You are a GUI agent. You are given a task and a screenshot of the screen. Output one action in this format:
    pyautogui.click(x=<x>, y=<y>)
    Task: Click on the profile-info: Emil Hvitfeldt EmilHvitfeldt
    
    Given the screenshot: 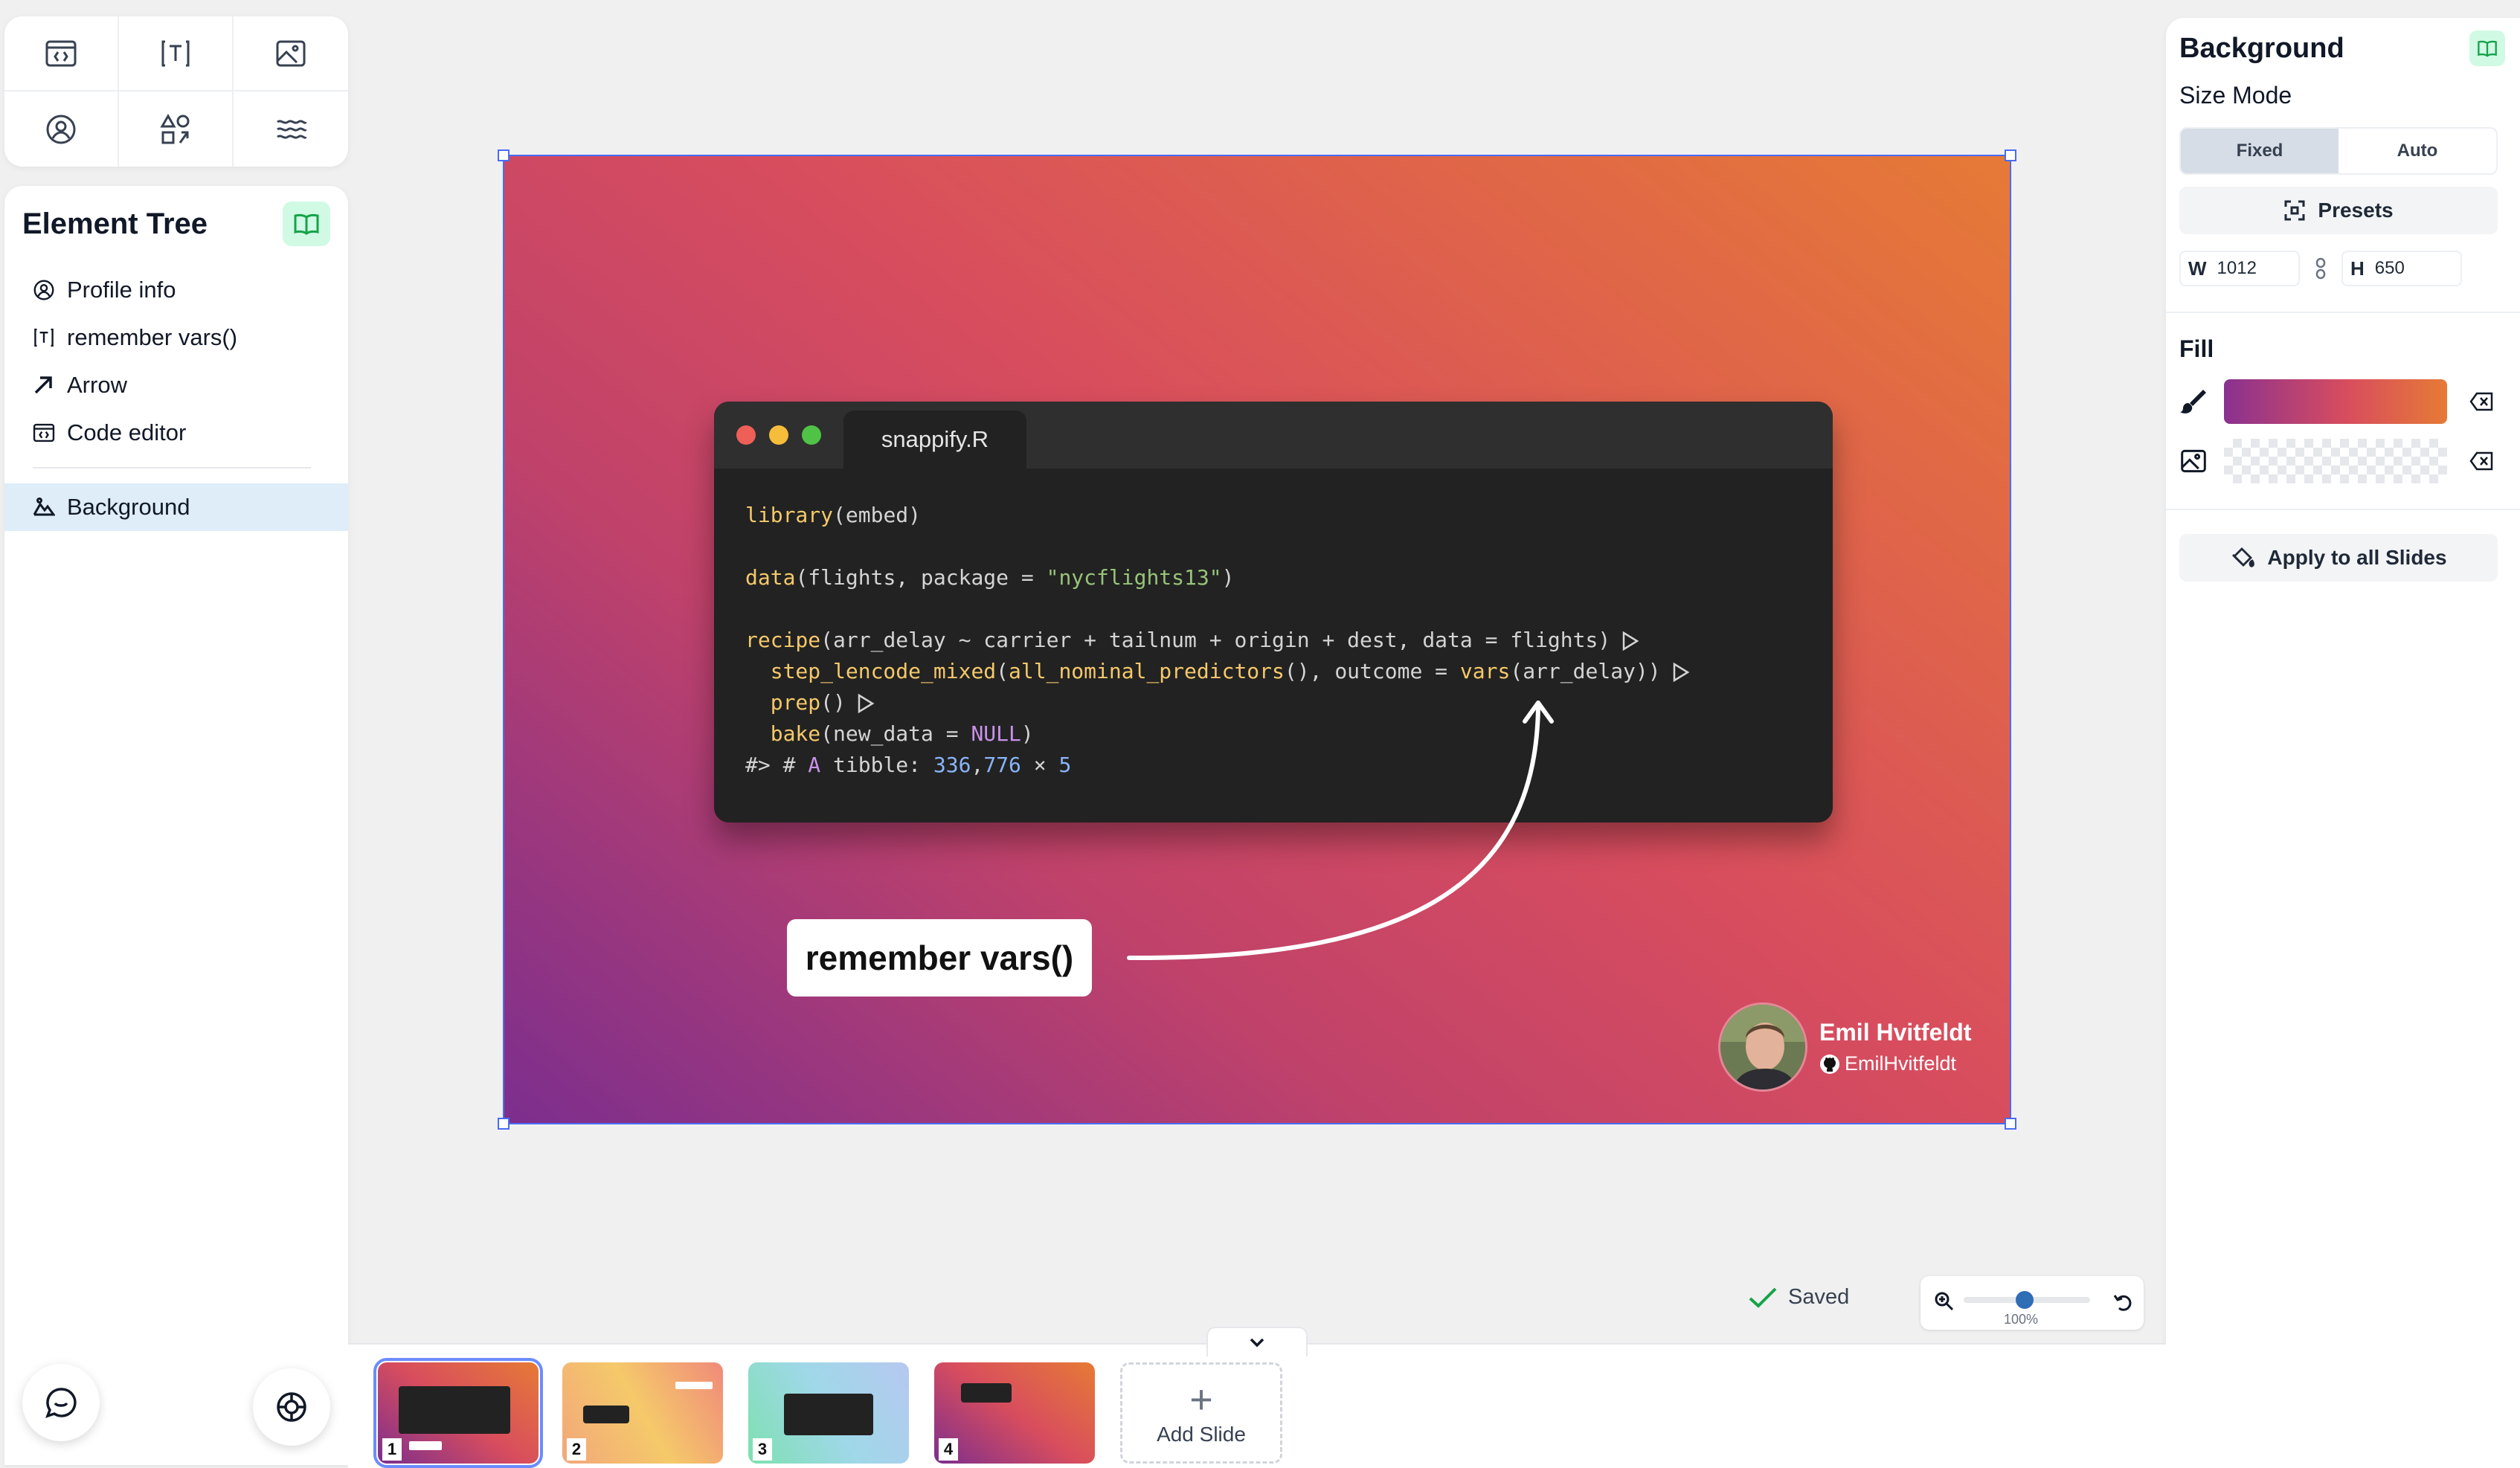 What is the action you would take?
    pyautogui.click(x=1844, y=1047)
    